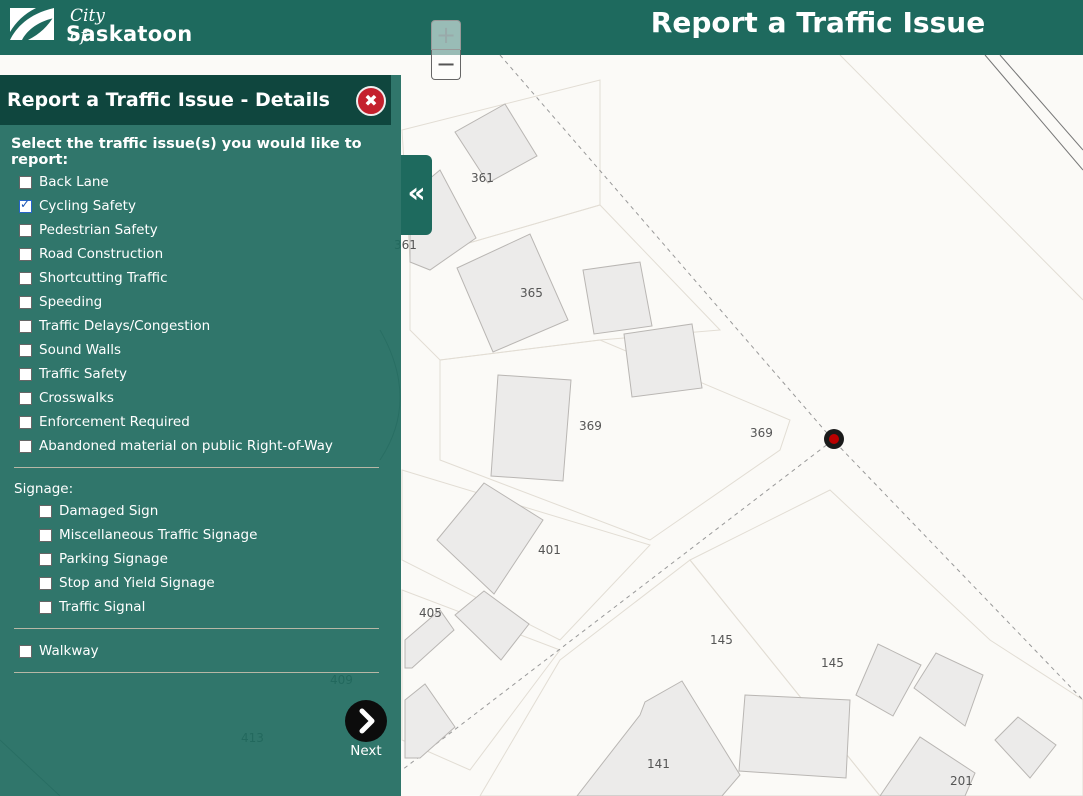 Image resolution: width=1083 pixels, height=796 pixels. What do you see at coordinates (168, 100) in the screenshot?
I see `panel-title: Report a Traffic Issue - Details` at bounding box center [168, 100].